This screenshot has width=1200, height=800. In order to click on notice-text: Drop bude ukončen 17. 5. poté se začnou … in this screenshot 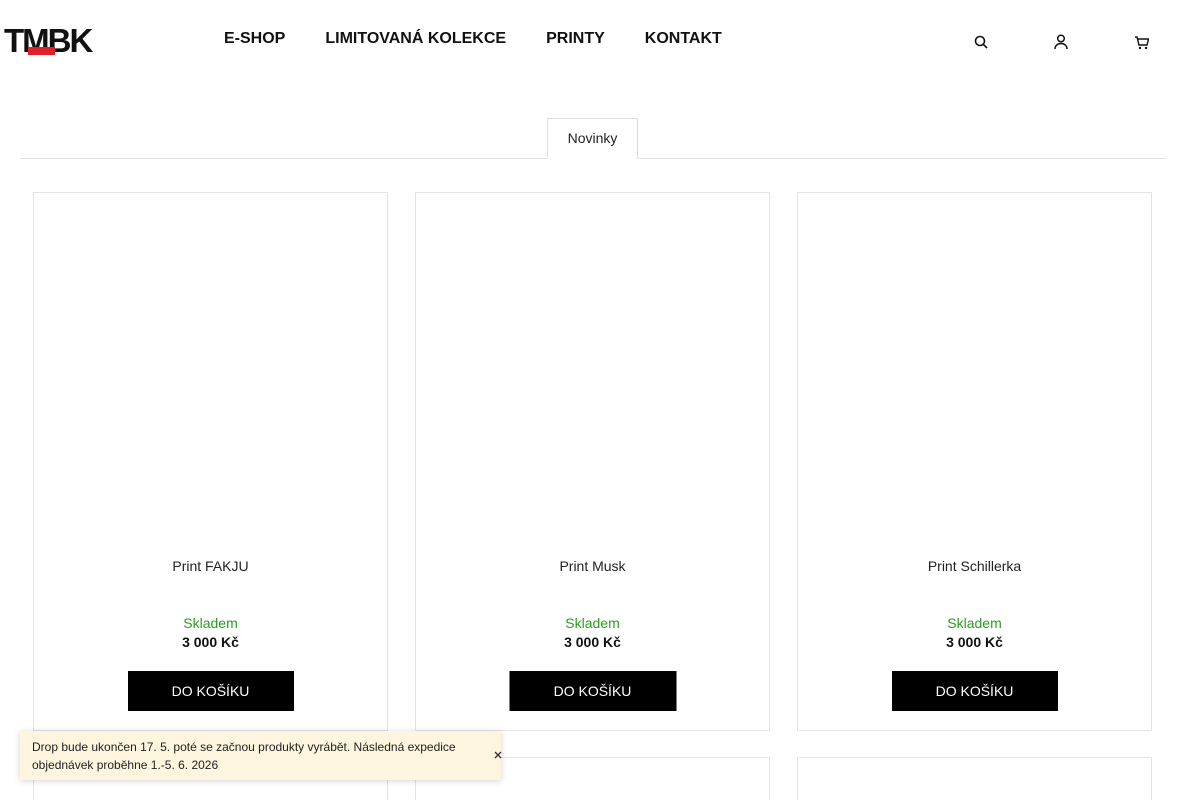, I will do `click(244, 756)`.